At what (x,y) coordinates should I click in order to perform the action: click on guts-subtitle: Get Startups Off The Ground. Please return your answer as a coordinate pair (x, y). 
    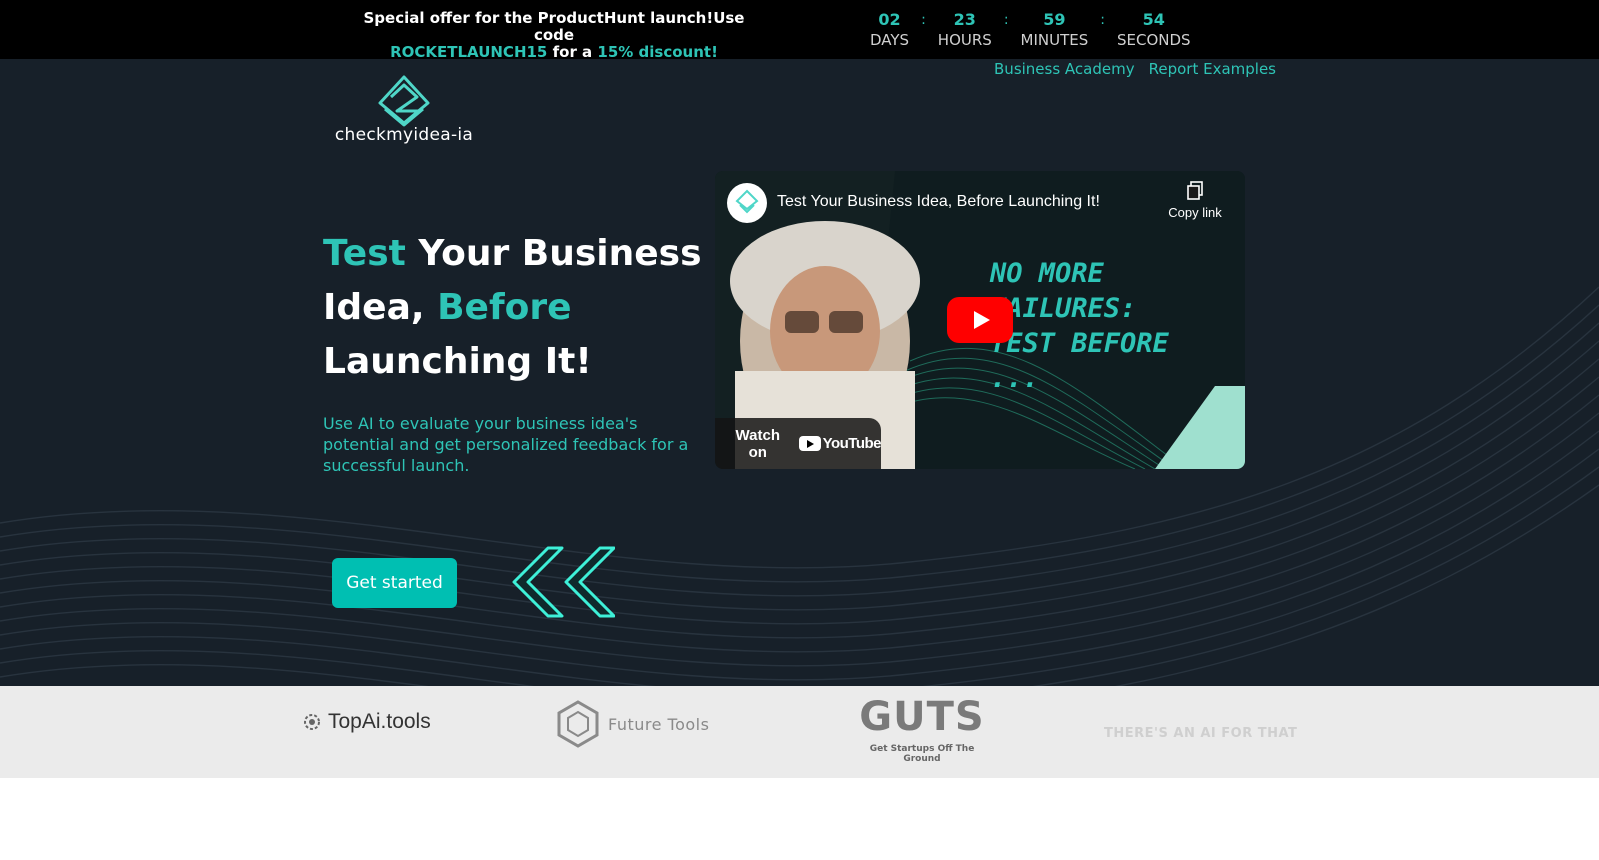
    Looking at the image, I should click on (922, 754).